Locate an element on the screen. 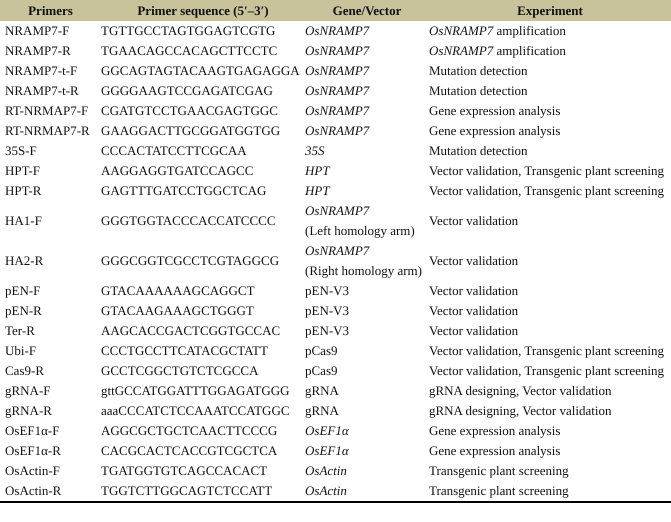 The image size is (671, 522). table-cell-text: (Left homology arm) is located at coordinates (360, 231).